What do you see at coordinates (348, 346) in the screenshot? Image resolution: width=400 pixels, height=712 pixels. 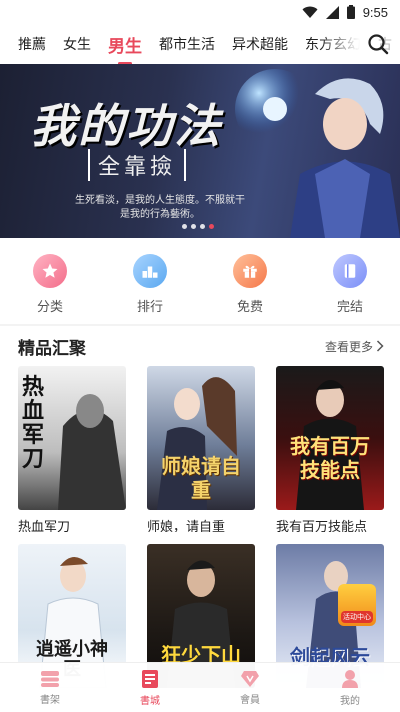 I see `view-more-label: 查看更多` at bounding box center [348, 346].